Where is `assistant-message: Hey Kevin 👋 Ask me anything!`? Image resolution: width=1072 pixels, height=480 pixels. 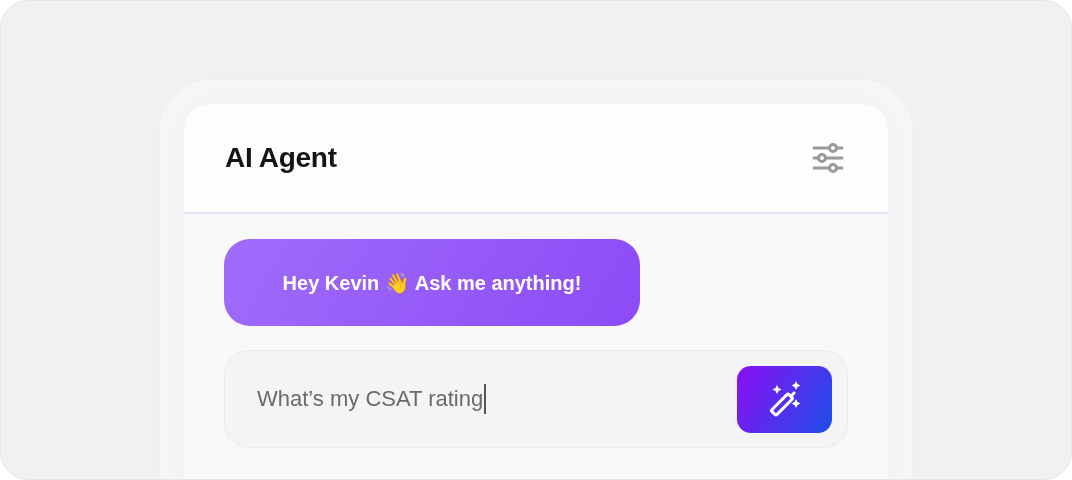 assistant-message: Hey Kevin 👋 Ask me anything! is located at coordinates (432, 282).